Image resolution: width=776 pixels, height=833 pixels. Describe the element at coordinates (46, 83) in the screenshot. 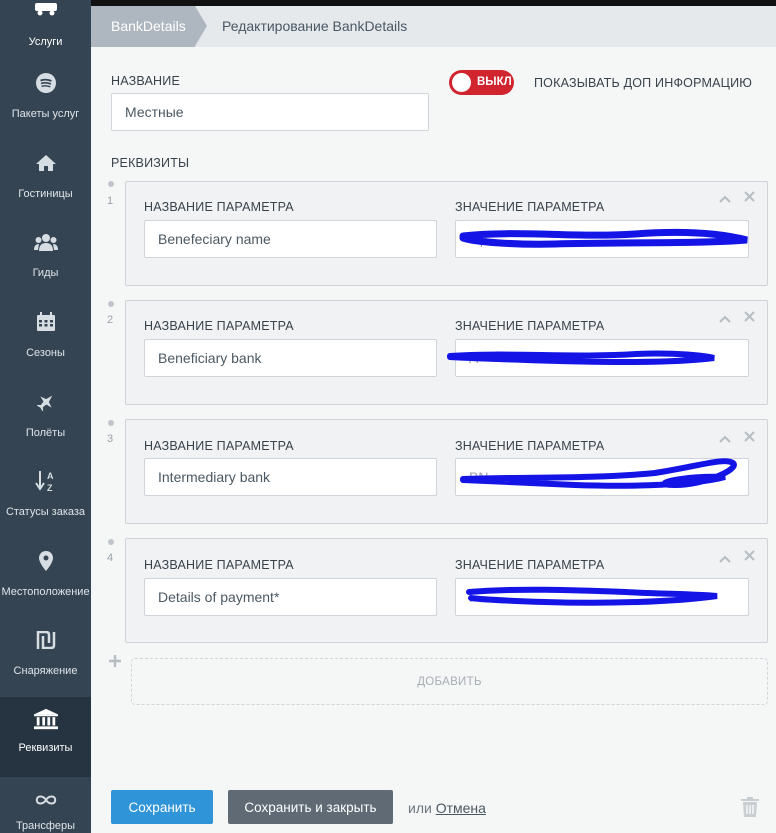

I see `spotify-icon` at that location.